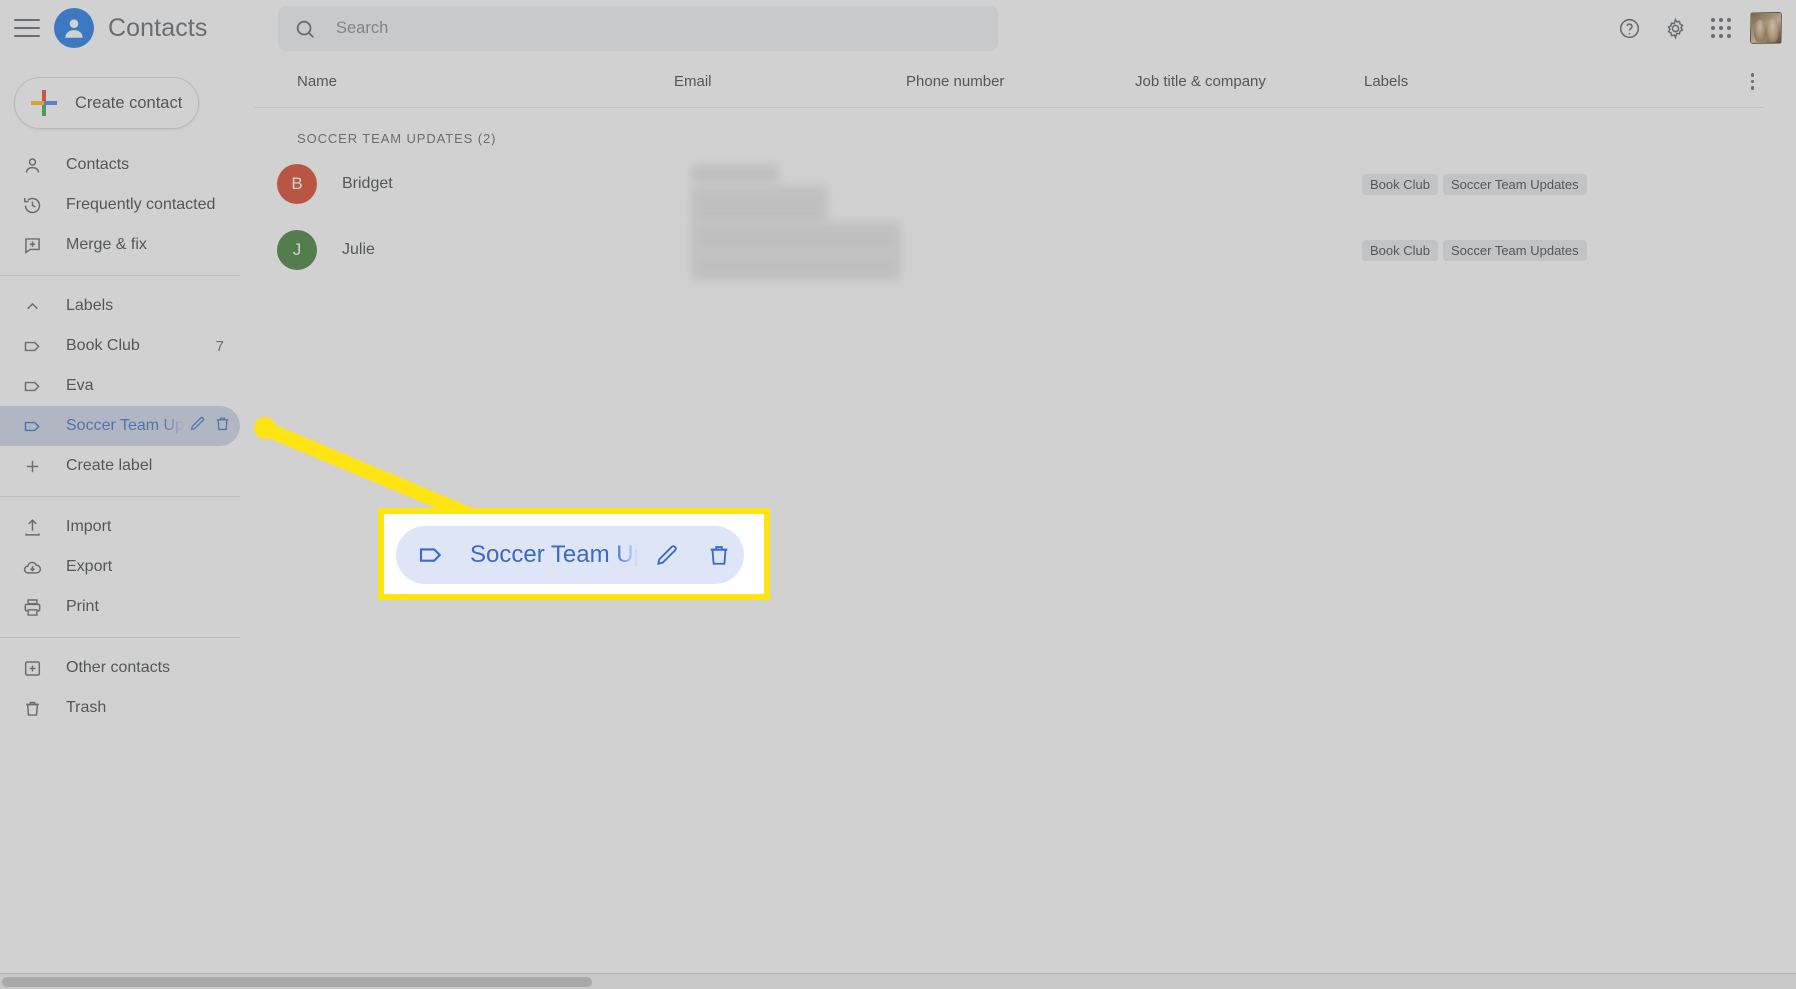 The height and width of the screenshot is (989, 1796). What do you see at coordinates (1675, 28) in the screenshot?
I see `gear-icon` at bounding box center [1675, 28].